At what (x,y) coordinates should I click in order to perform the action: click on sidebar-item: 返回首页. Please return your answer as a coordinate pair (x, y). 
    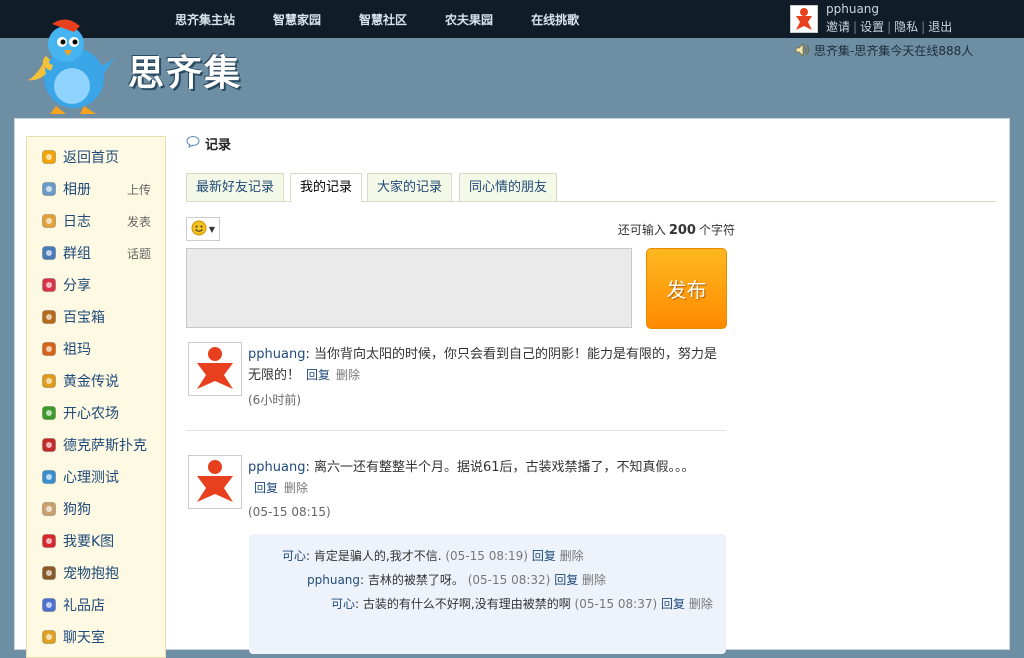
    Looking at the image, I should click on (103, 157).